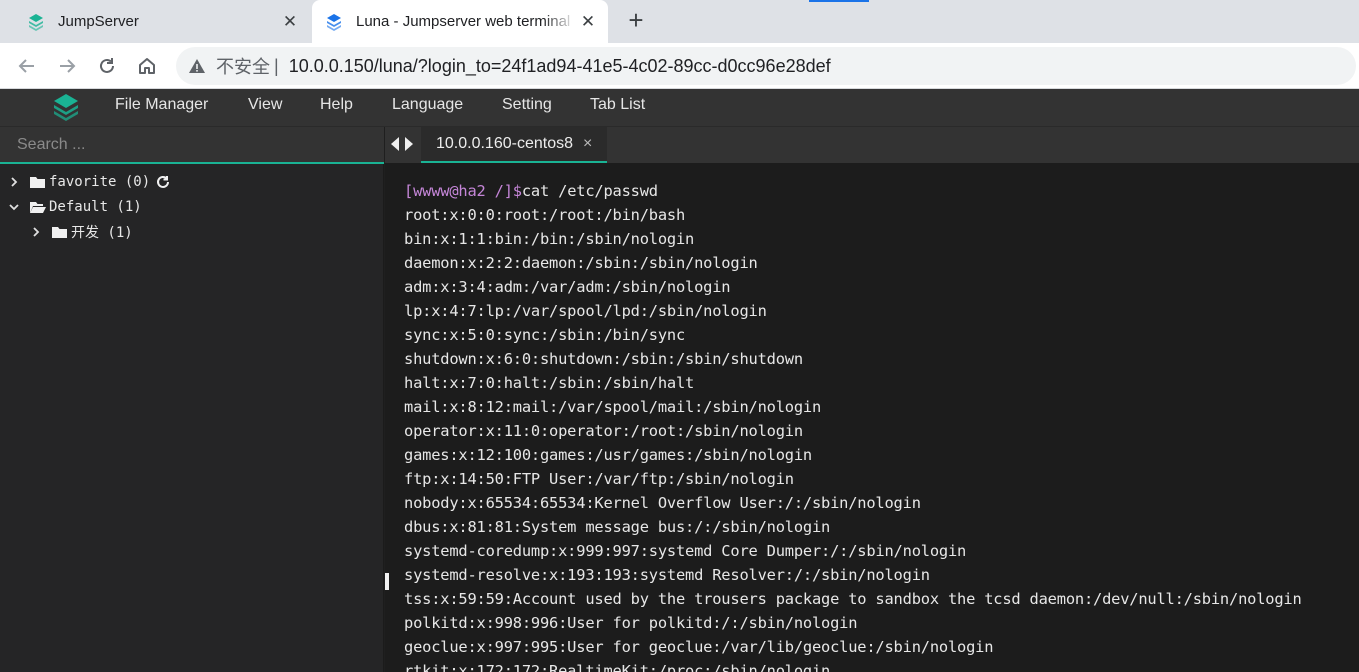 This screenshot has width=1359, height=672. I want to click on menu-help: Help, so click(336, 108).